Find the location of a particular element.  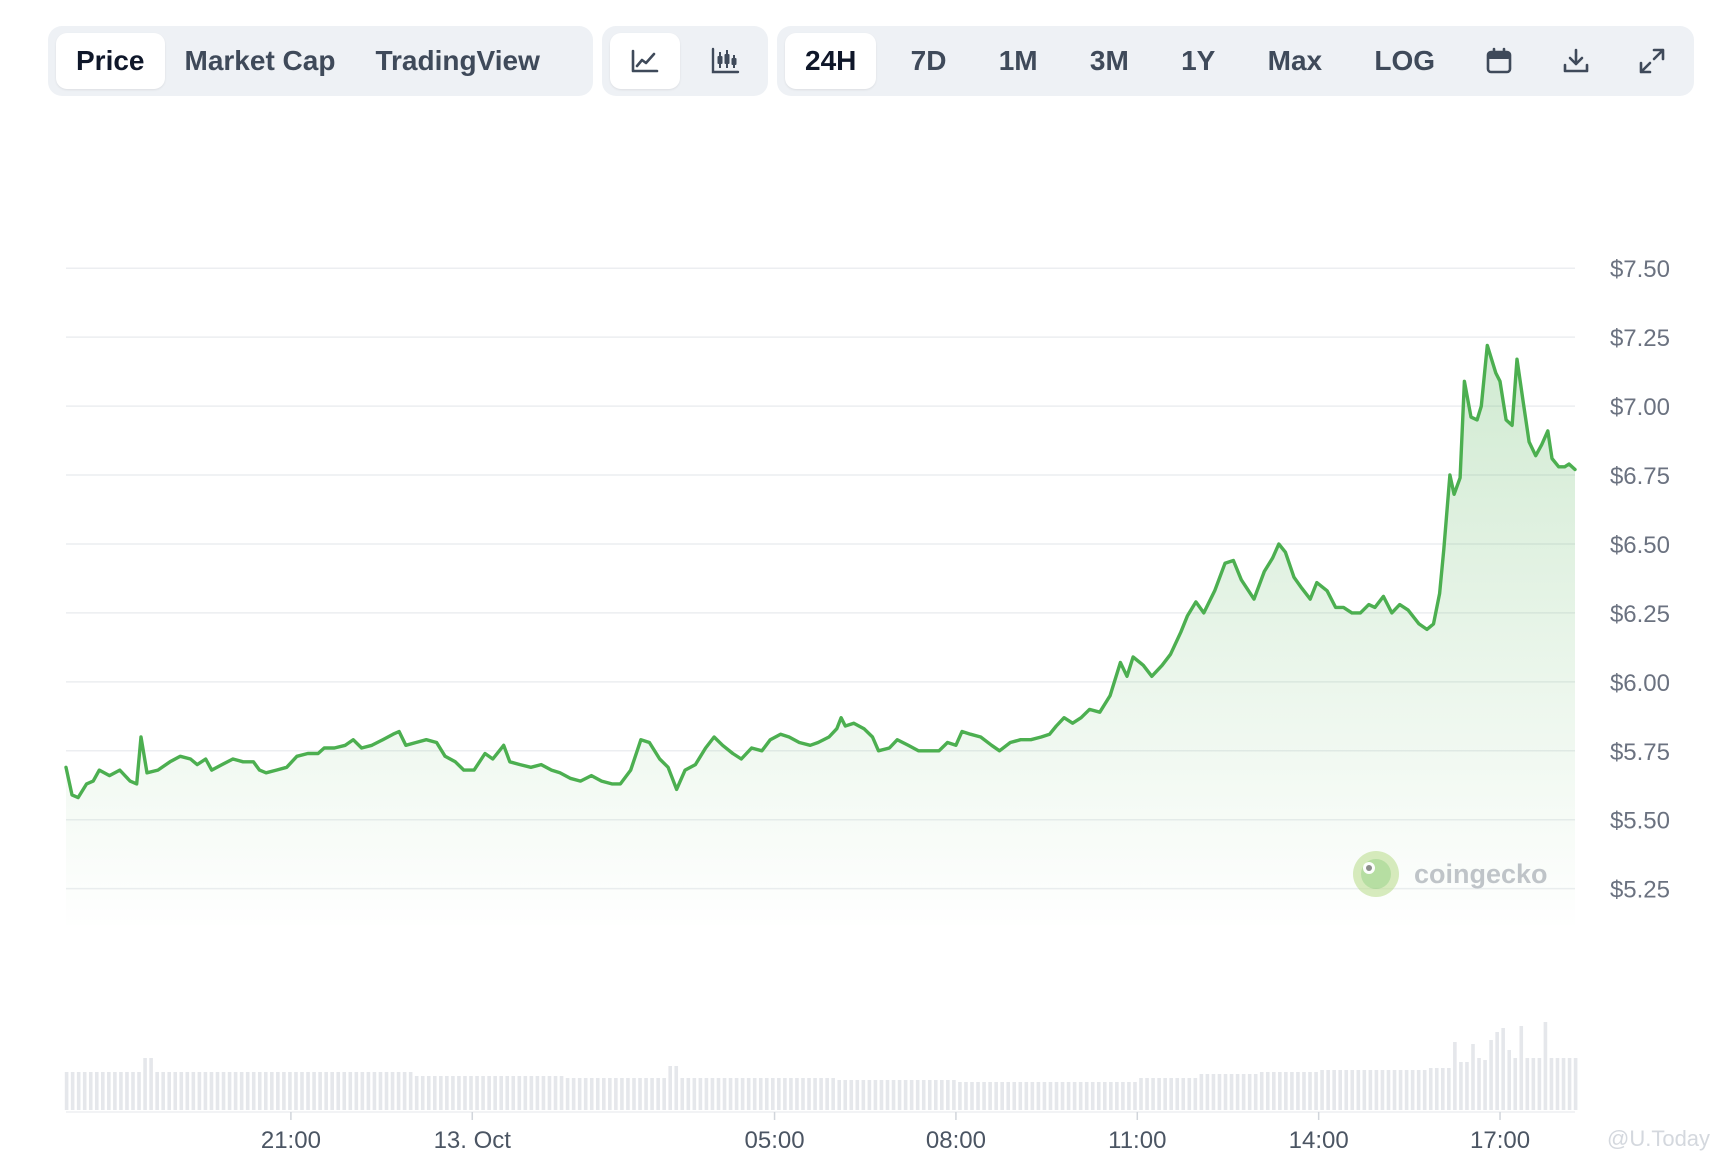

x-tick-label: 11:00 is located at coordinates (1137, 1140).